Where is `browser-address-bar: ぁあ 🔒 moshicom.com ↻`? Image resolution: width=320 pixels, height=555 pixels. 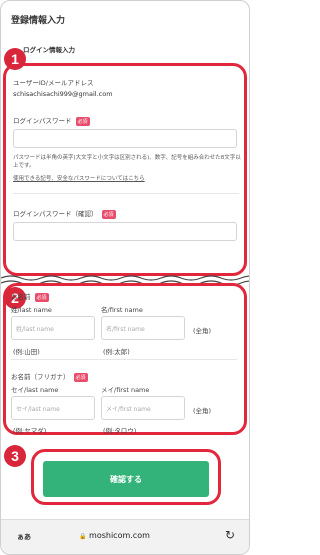 browser-address-bar: ぁあ 🔒 moshicom.com ↻ is located at coordinates (125, 536).